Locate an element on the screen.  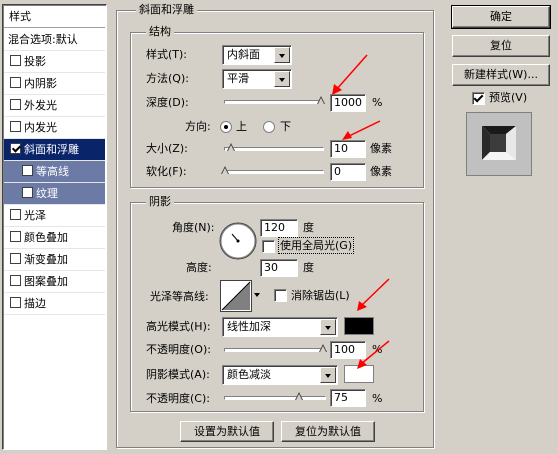
size-input: 10 is located at coordinates (348, 149).